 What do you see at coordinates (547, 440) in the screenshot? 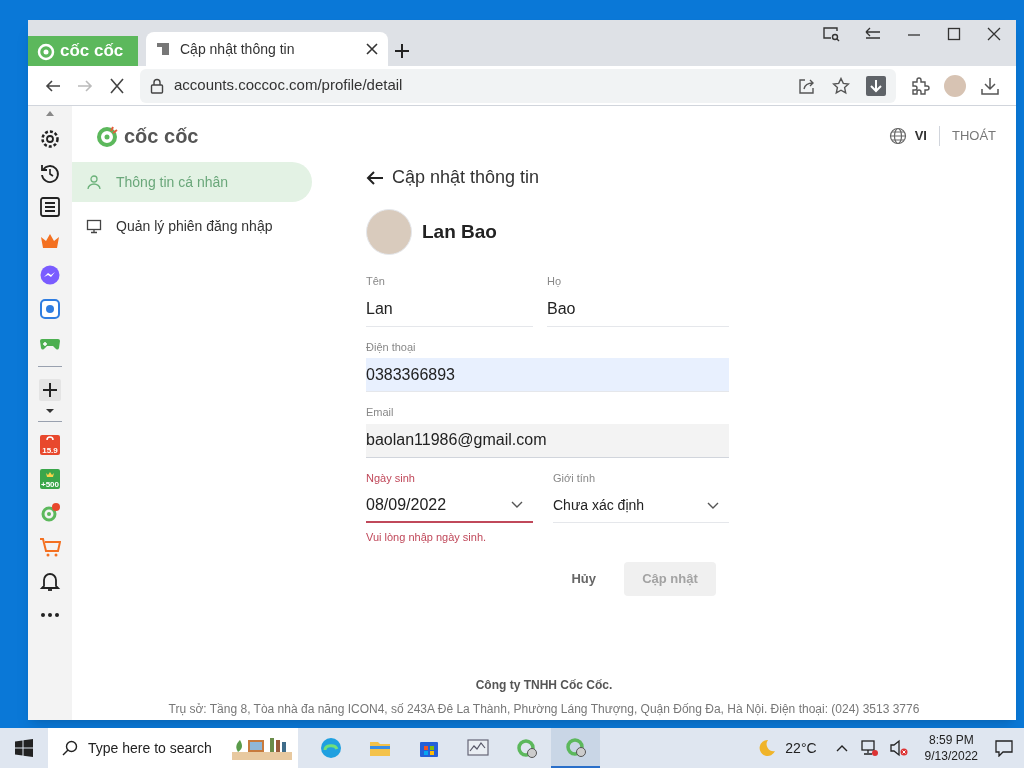
I see `input-field: baolan11986@gmail.com` at bounding box center [547, 440].